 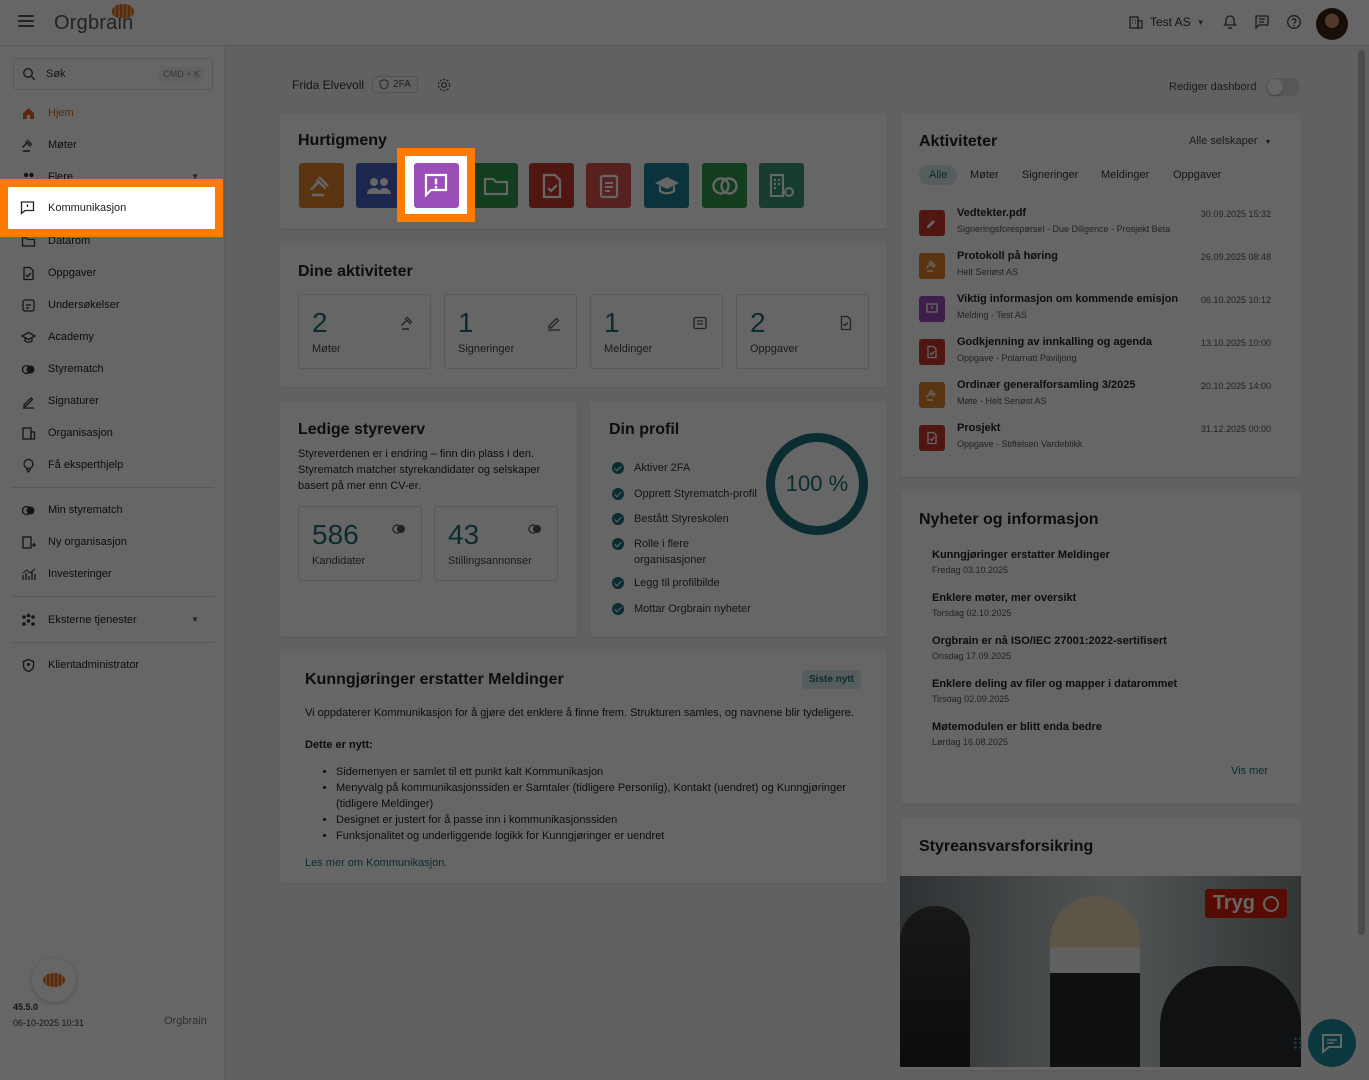 I want to click on build-date: 06-10-2025 10:31, so click(x=49, y=1023).